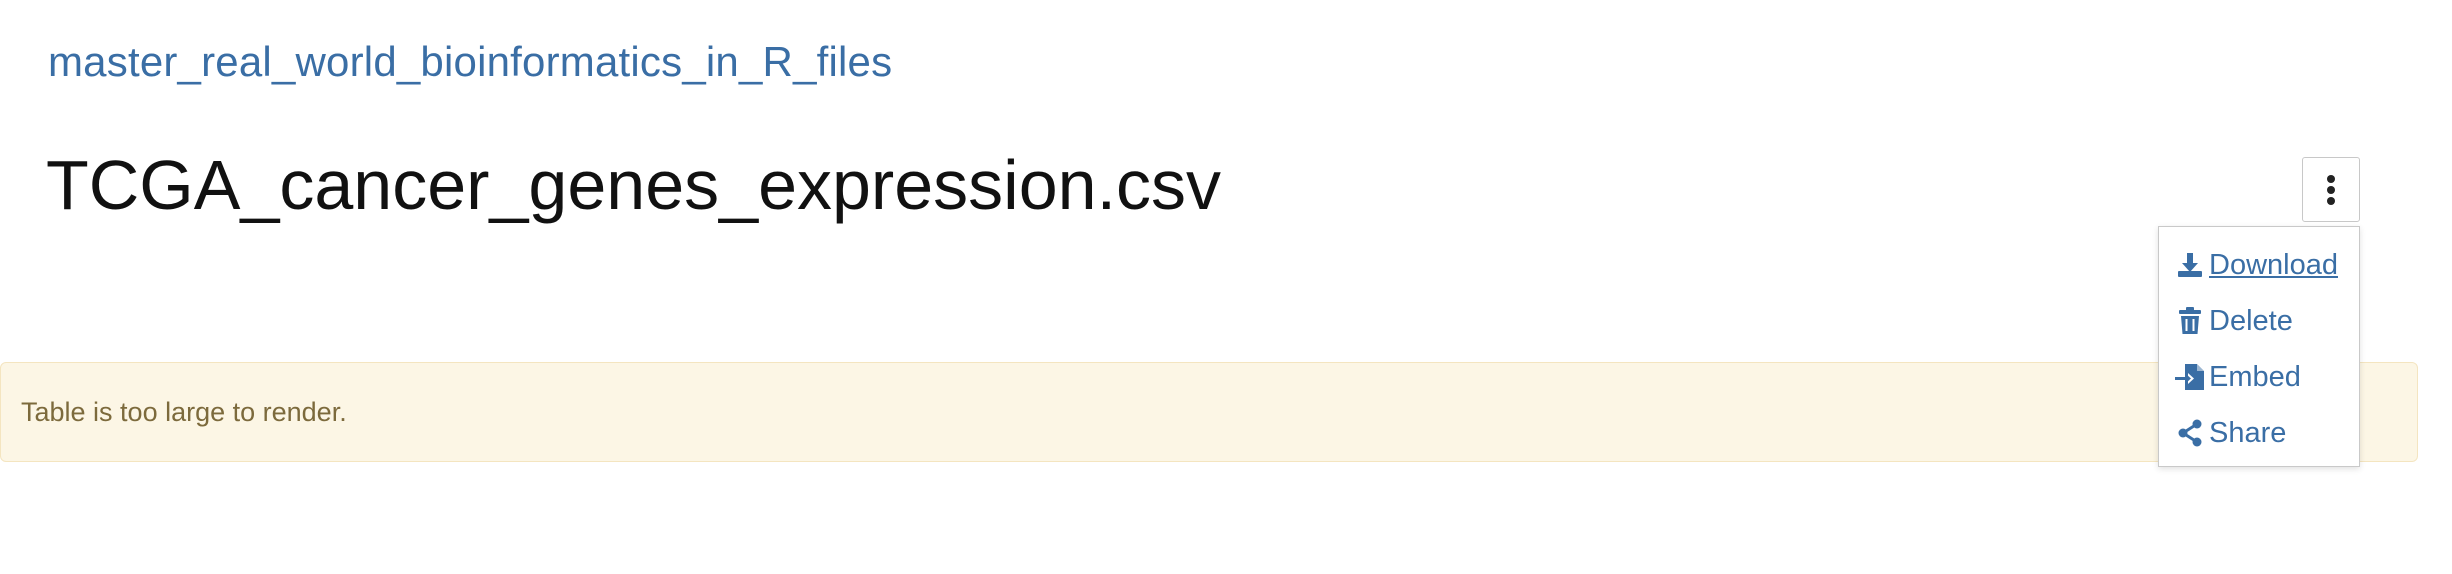  I want to click on share-icon, so click(2190, 433).